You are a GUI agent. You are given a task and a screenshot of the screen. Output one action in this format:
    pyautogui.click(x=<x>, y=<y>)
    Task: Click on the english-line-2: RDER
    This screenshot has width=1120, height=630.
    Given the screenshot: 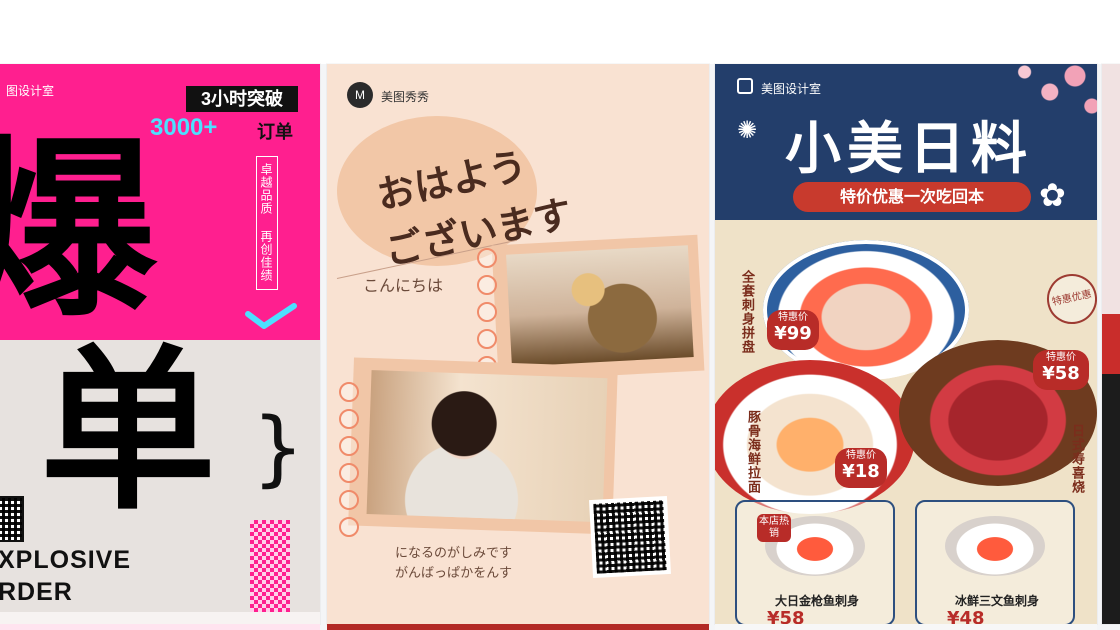 What is the action you would take?
    pyautogui.click(x=36, y=592)
    